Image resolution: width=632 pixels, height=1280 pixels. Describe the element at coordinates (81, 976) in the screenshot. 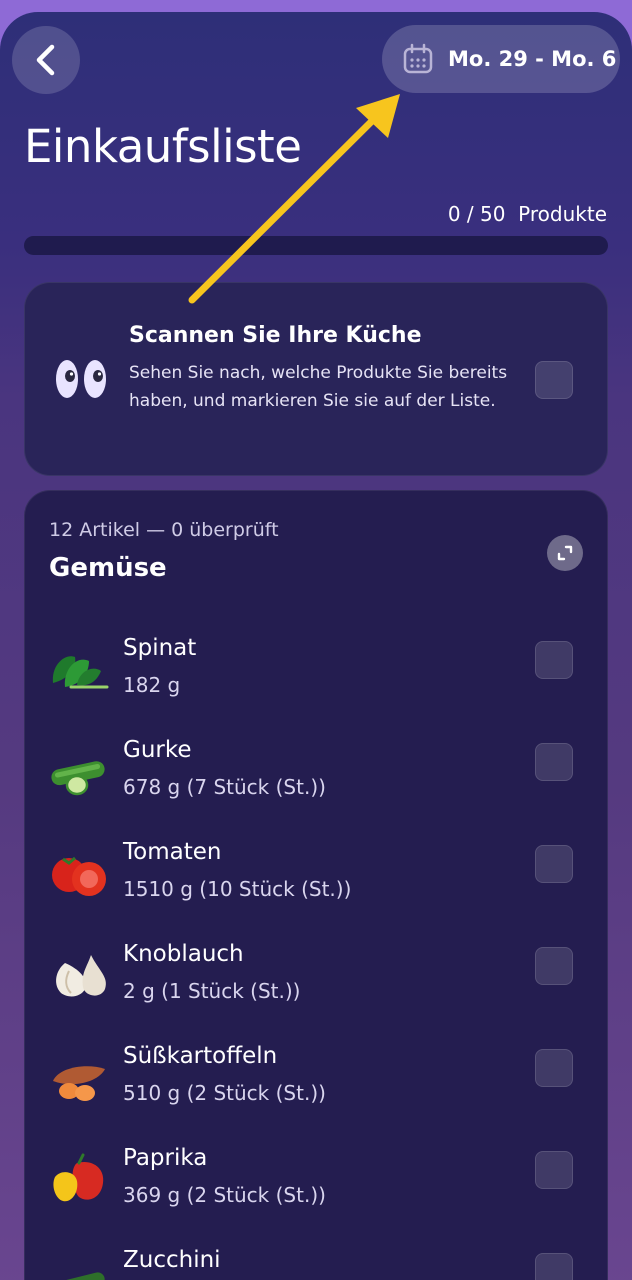

I see `garlic-icon` at that location.